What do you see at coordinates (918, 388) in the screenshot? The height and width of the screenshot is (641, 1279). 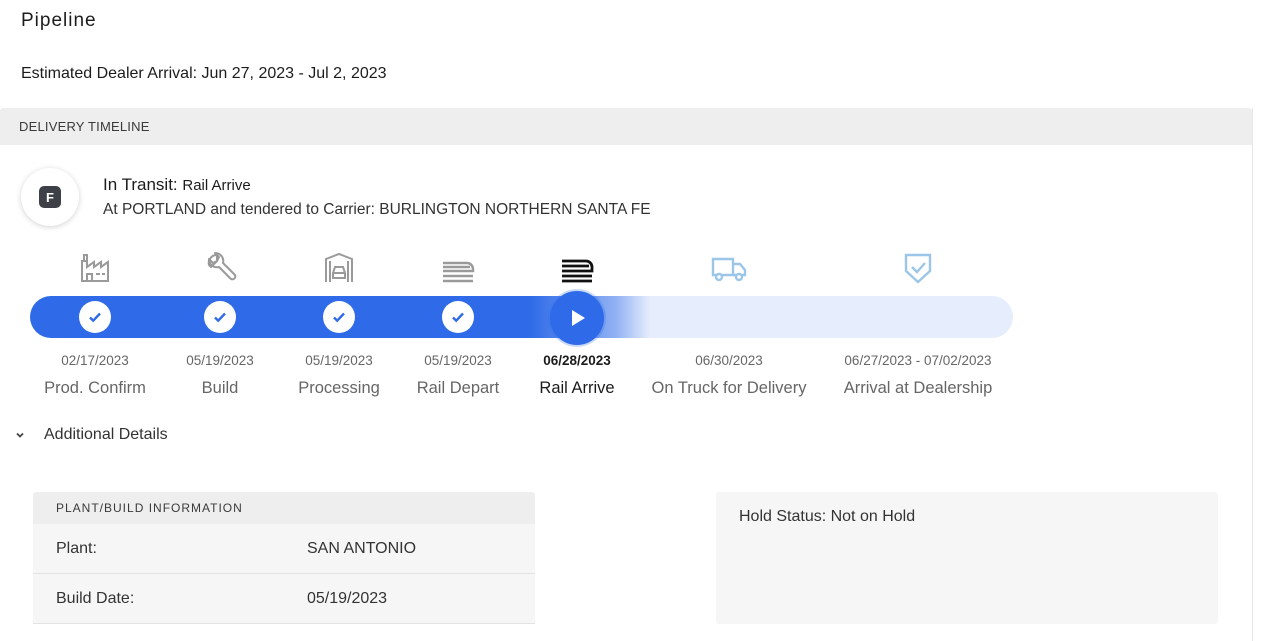 I see `stage-label: Arrival at Dealership` at bounding box center [918, 388].